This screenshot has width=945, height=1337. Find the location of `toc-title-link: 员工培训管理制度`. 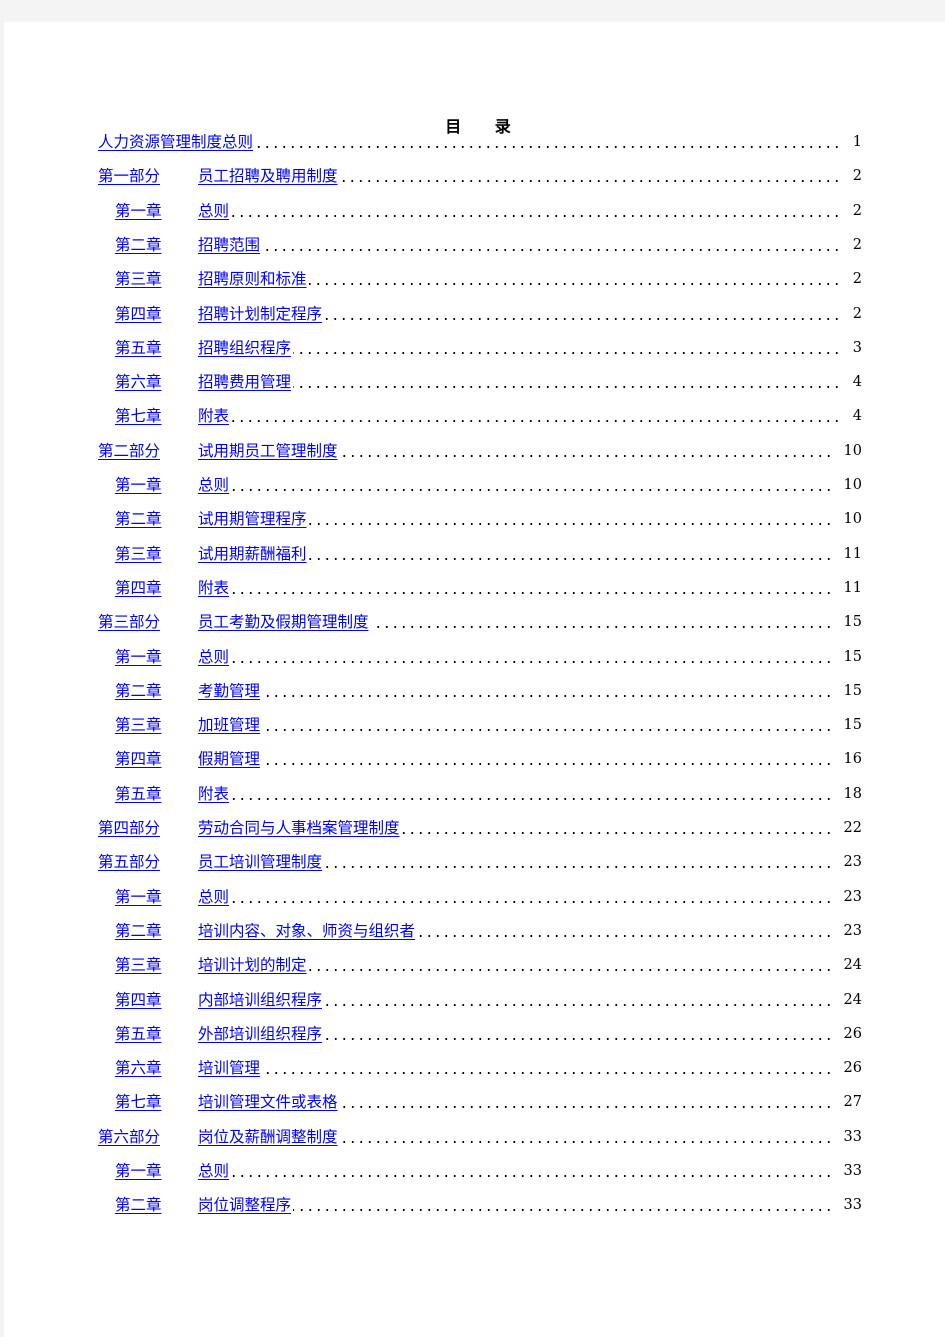

toc-title-link: 员工培训管理制度 is located at coordinates (261, 862).